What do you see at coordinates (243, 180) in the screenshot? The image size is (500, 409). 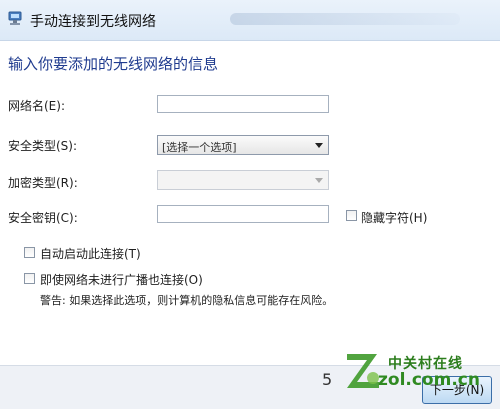 I see `encryption-type-select` at bounding box center [243, 180].